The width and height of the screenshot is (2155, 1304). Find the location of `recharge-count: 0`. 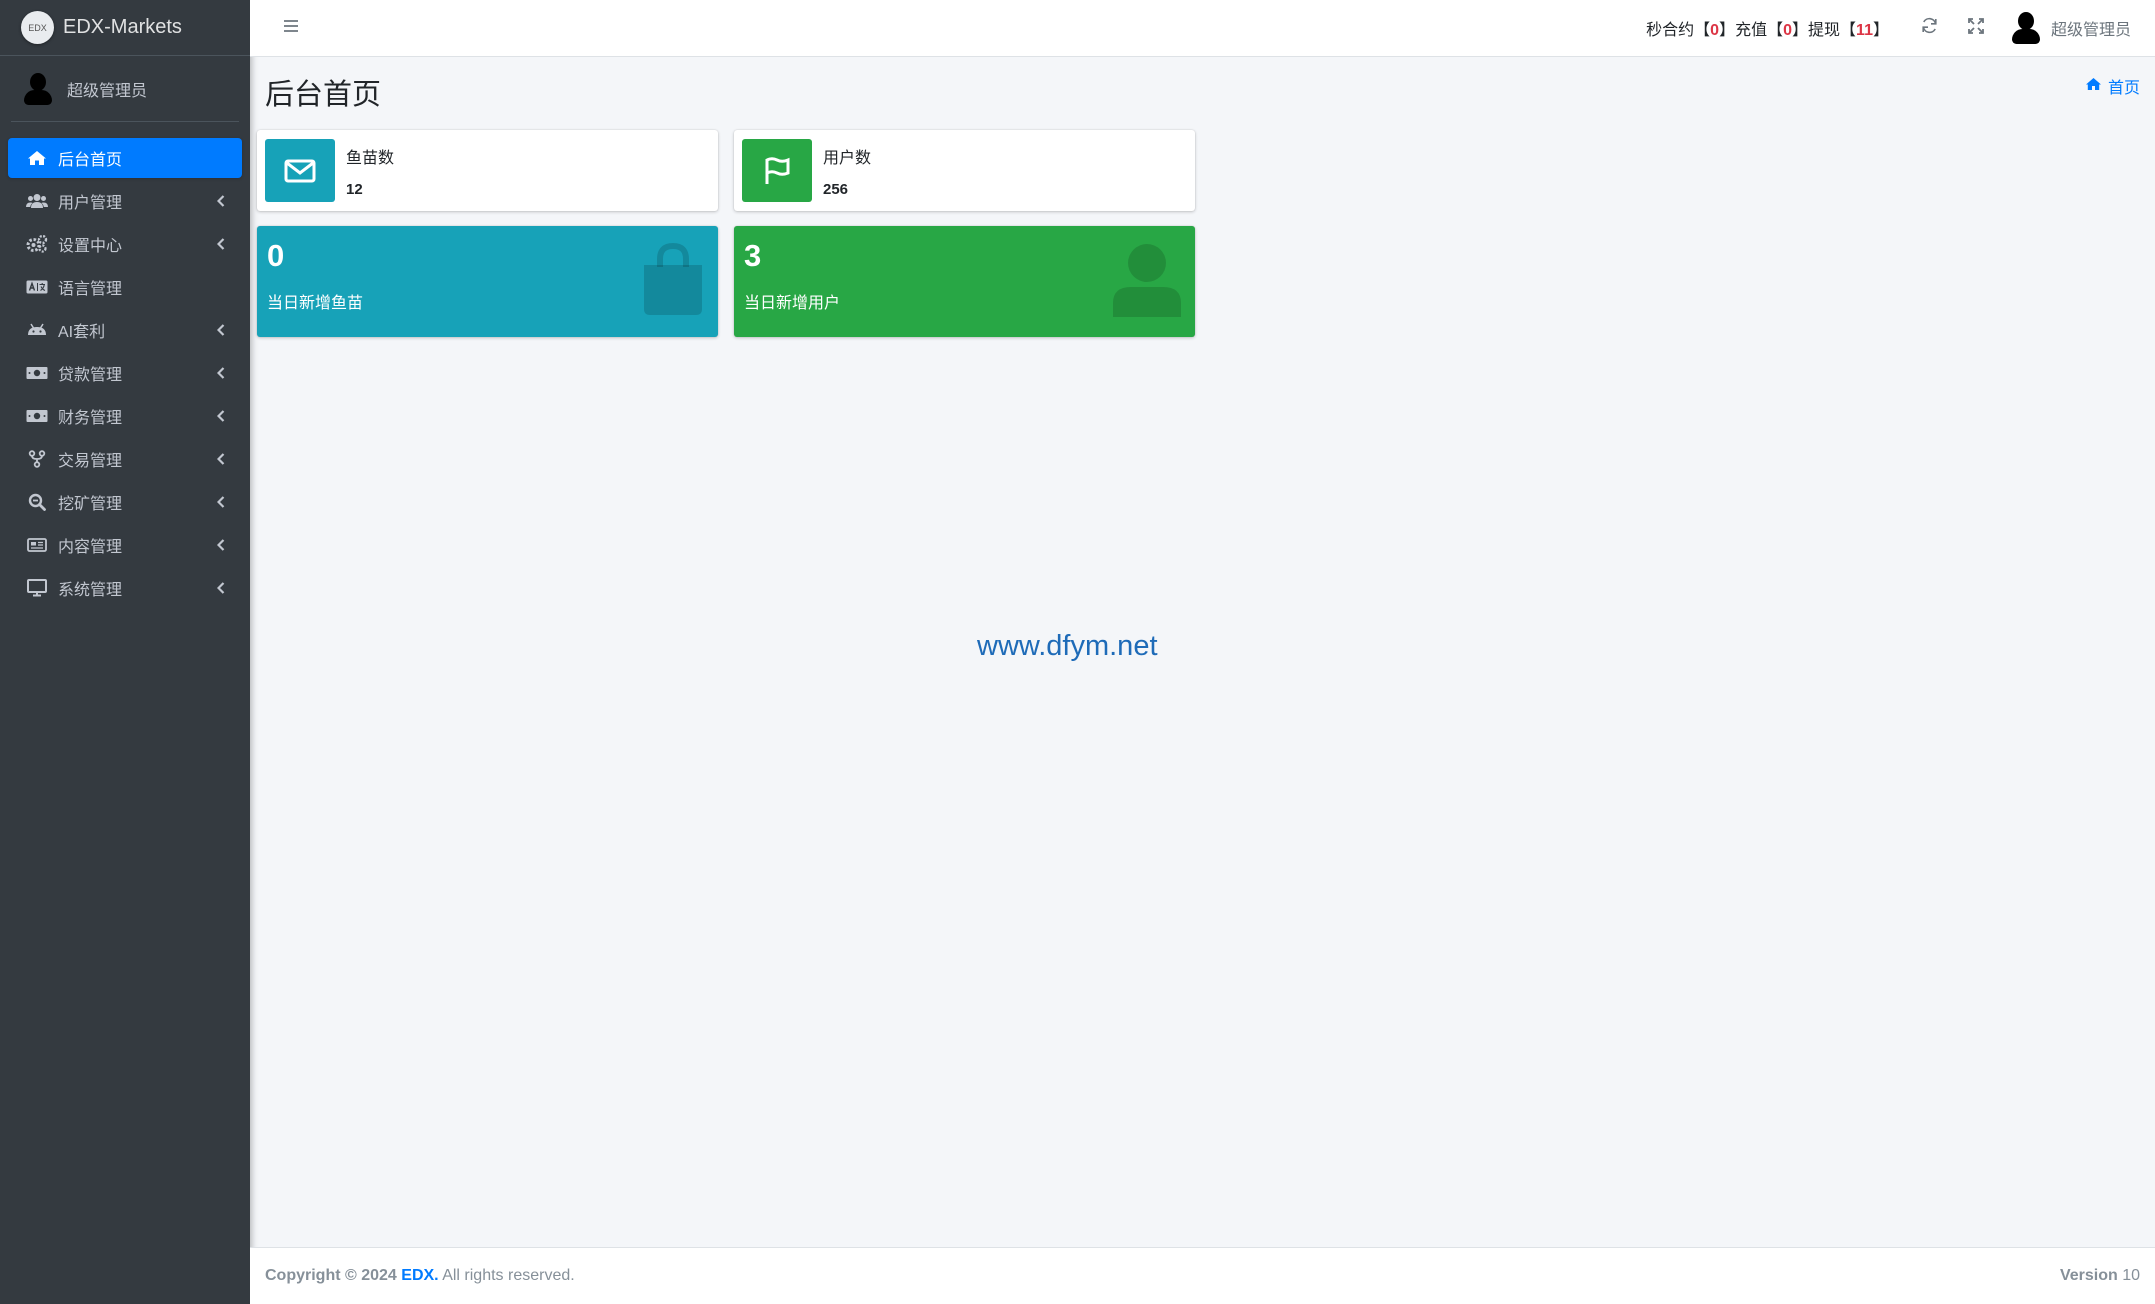

recharge-count: 0 is located at coordinates (1787, 30).